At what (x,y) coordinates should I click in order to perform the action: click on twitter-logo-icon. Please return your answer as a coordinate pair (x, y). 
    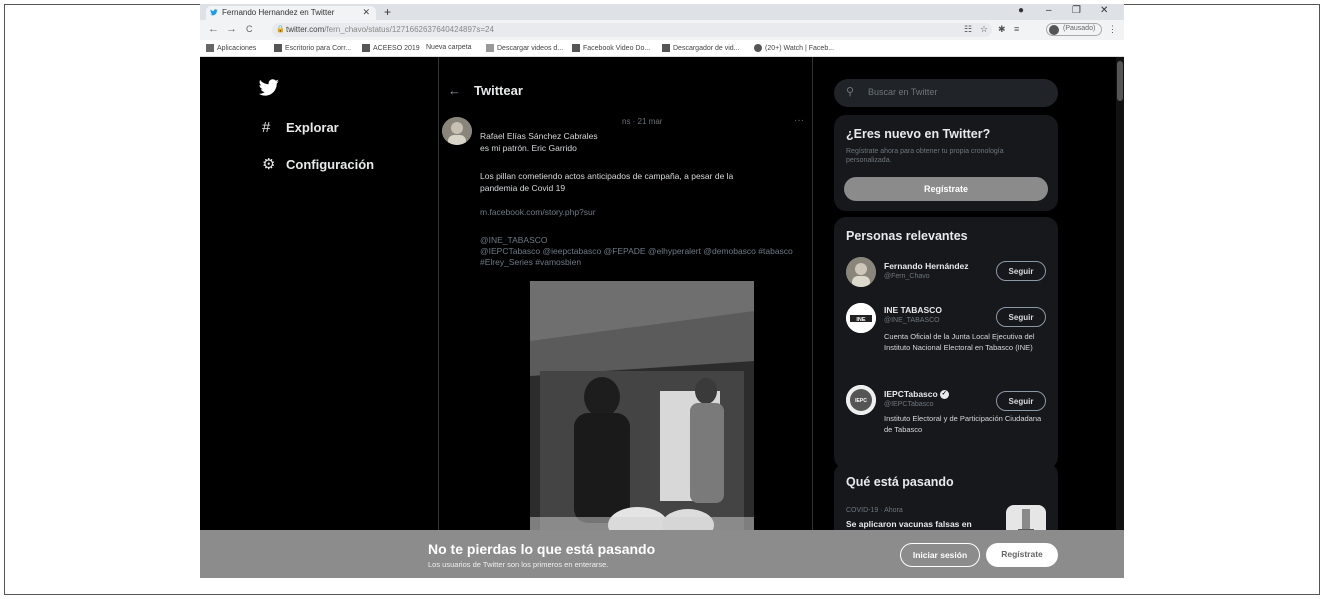
    Looking at the image, I should click on (269, 88).